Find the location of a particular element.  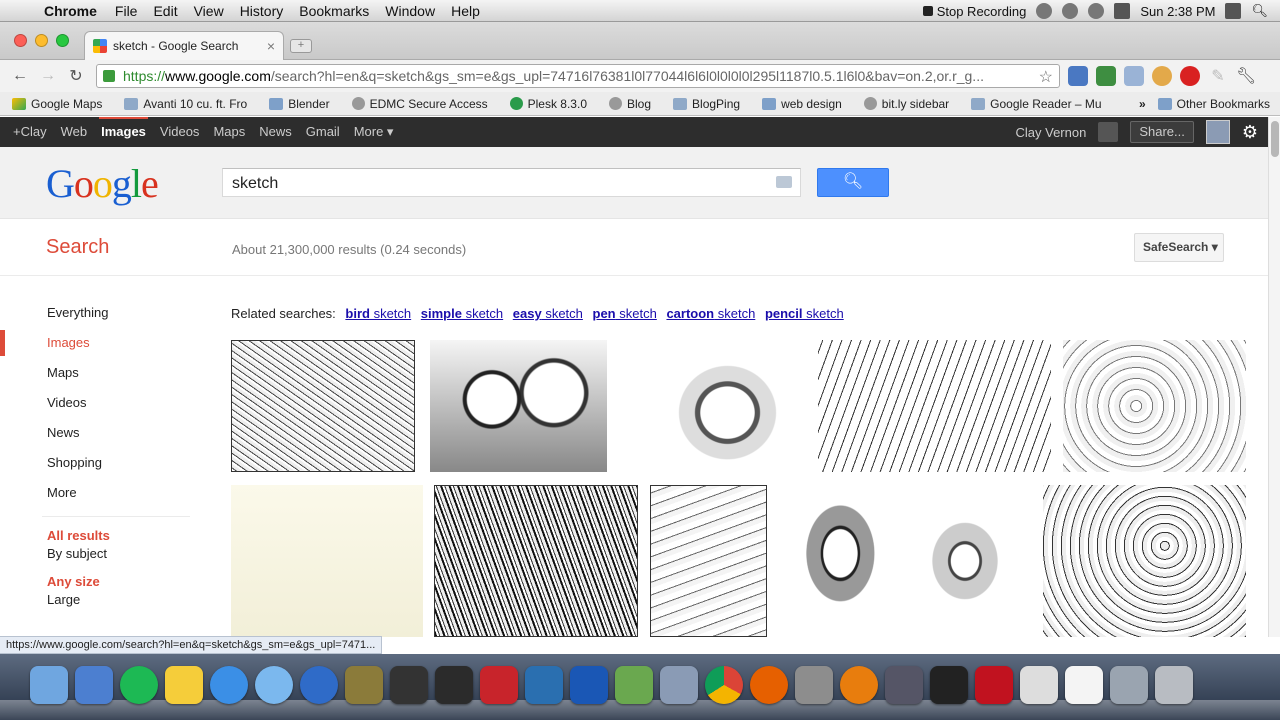

mail-stamp-icon is located at coordinates (679, 685).